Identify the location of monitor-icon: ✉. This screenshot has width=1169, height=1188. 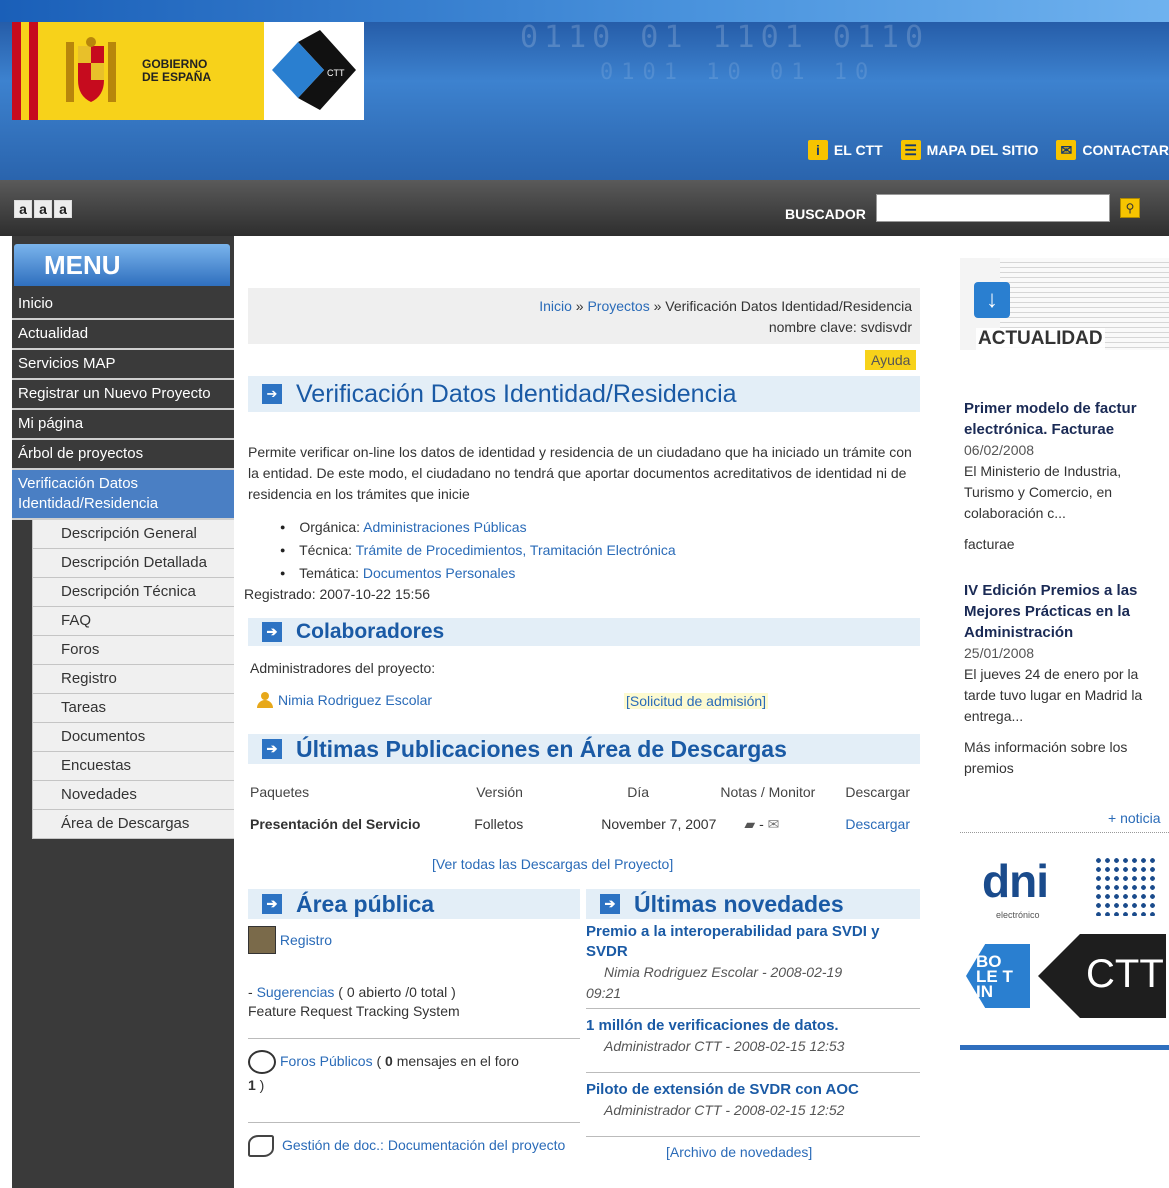
(774, 824).